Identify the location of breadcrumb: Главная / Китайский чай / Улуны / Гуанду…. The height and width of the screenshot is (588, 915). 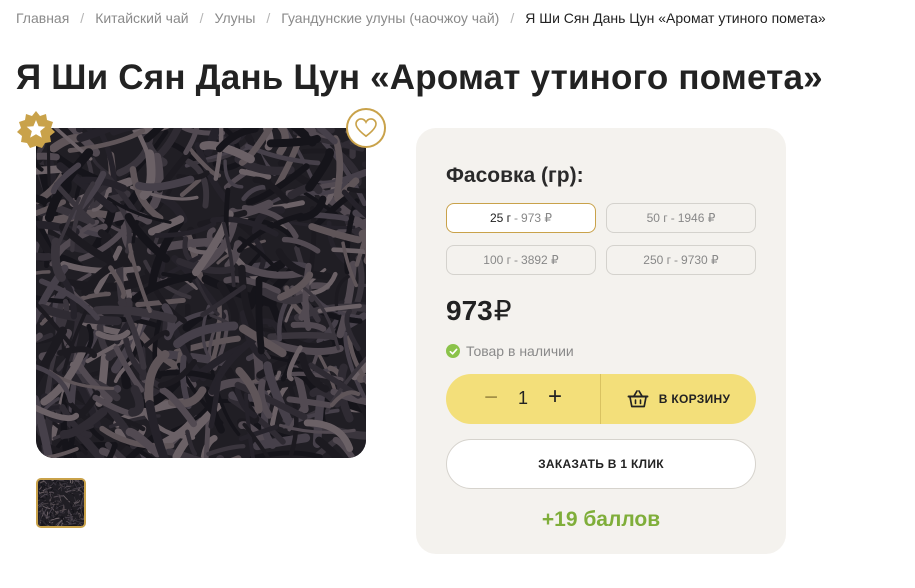
(421, 18).